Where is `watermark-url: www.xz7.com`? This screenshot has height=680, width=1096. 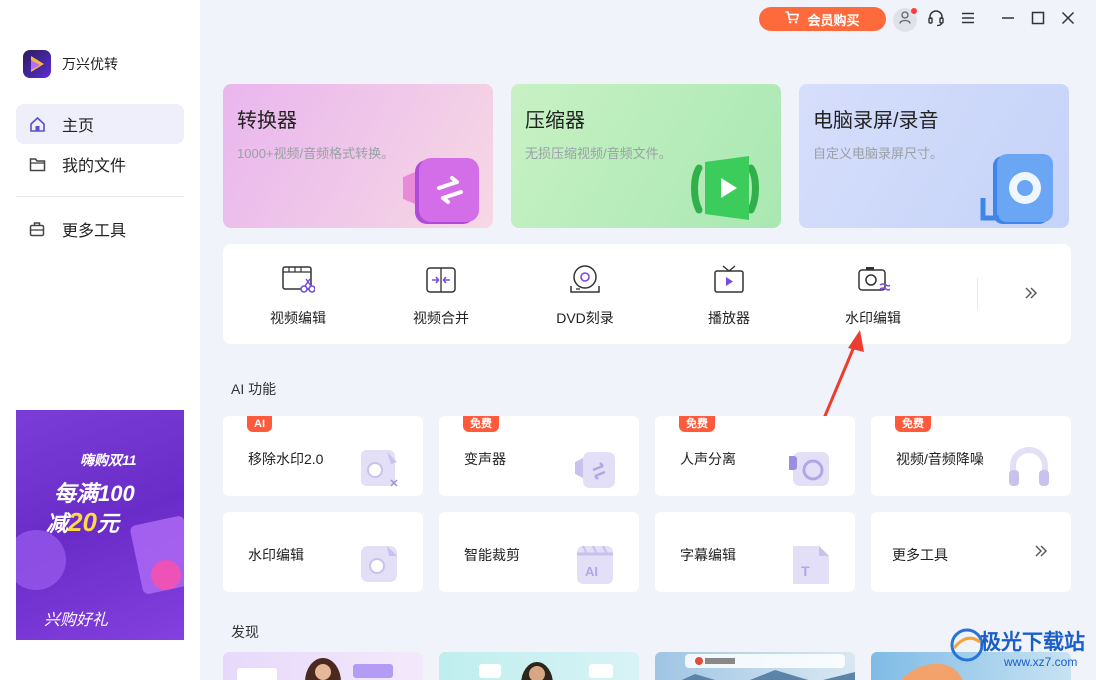 watermark-url: www.xz7.com is located at coordinates (1041, 662).